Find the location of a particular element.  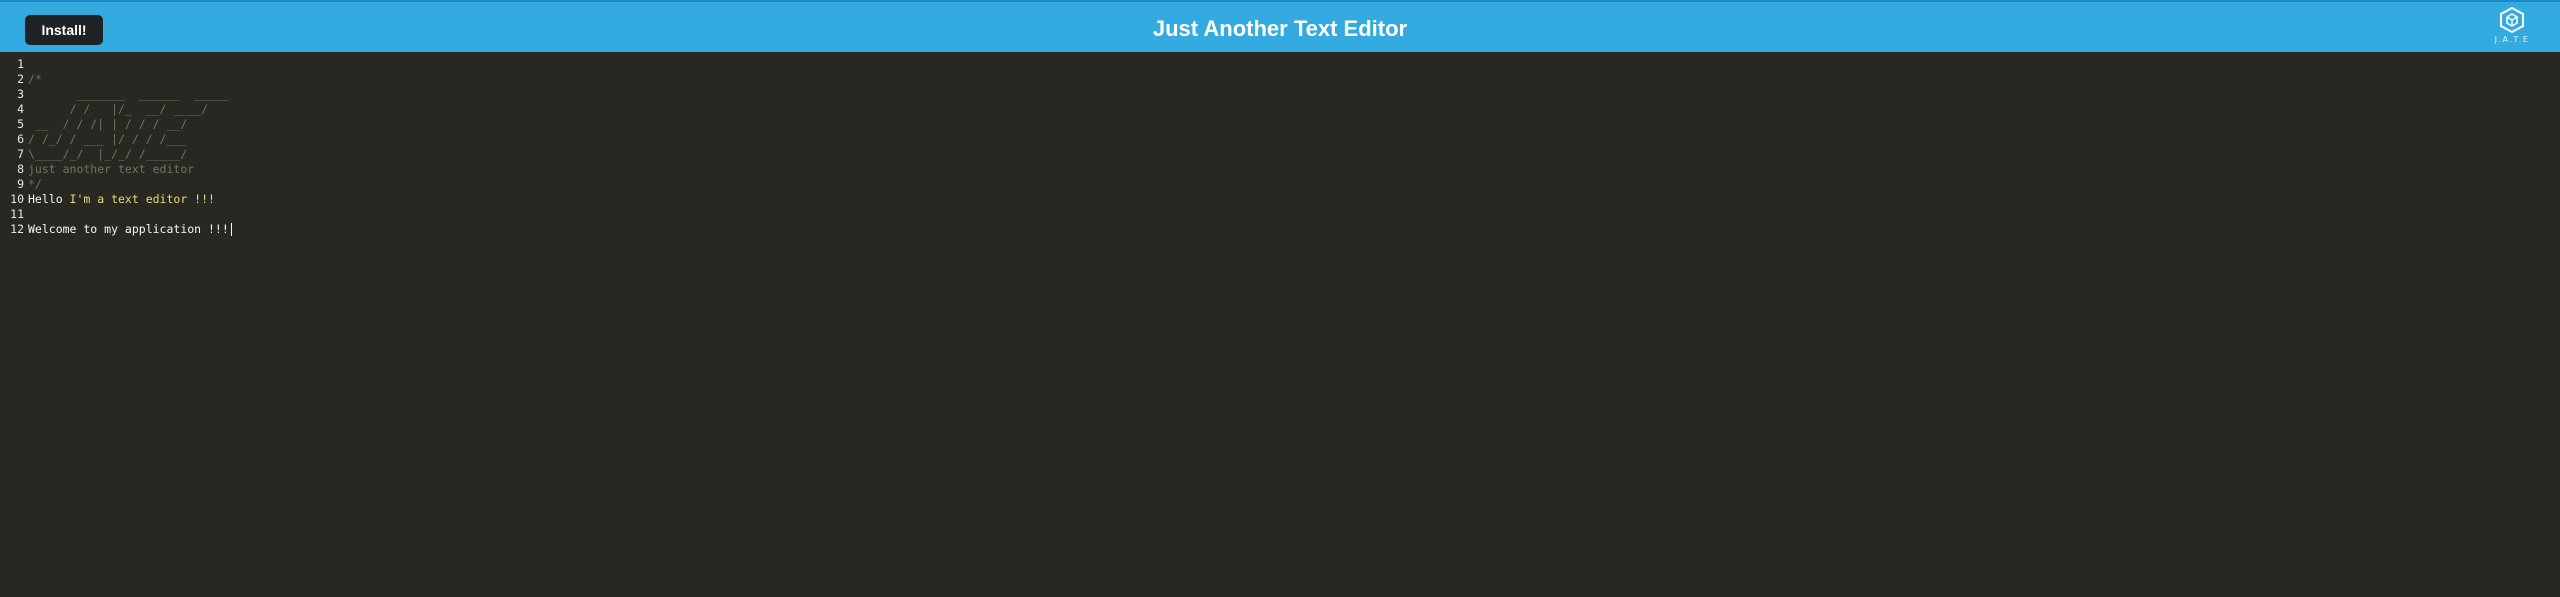

install-button: Install! is located at coordinates (64, 30).